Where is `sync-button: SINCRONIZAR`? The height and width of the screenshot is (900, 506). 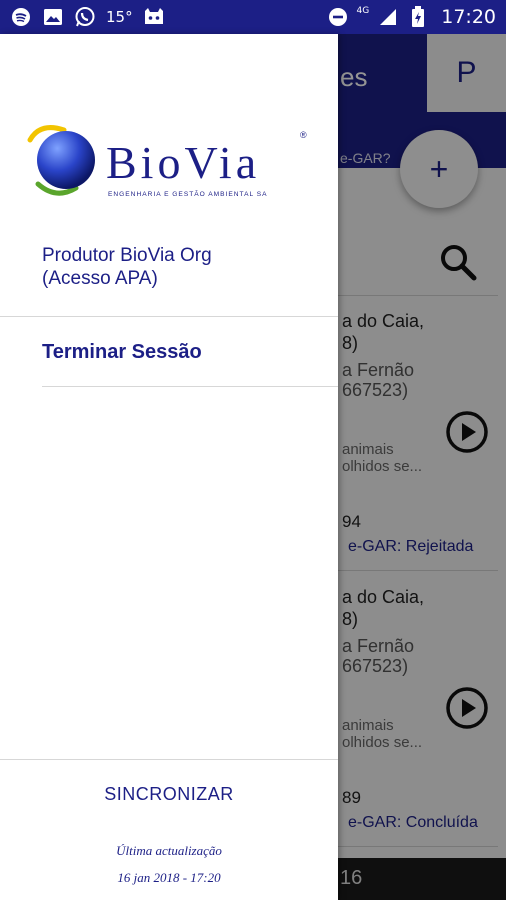 sync-button: SINCRONIZAR is located at coordinates (169, 794).